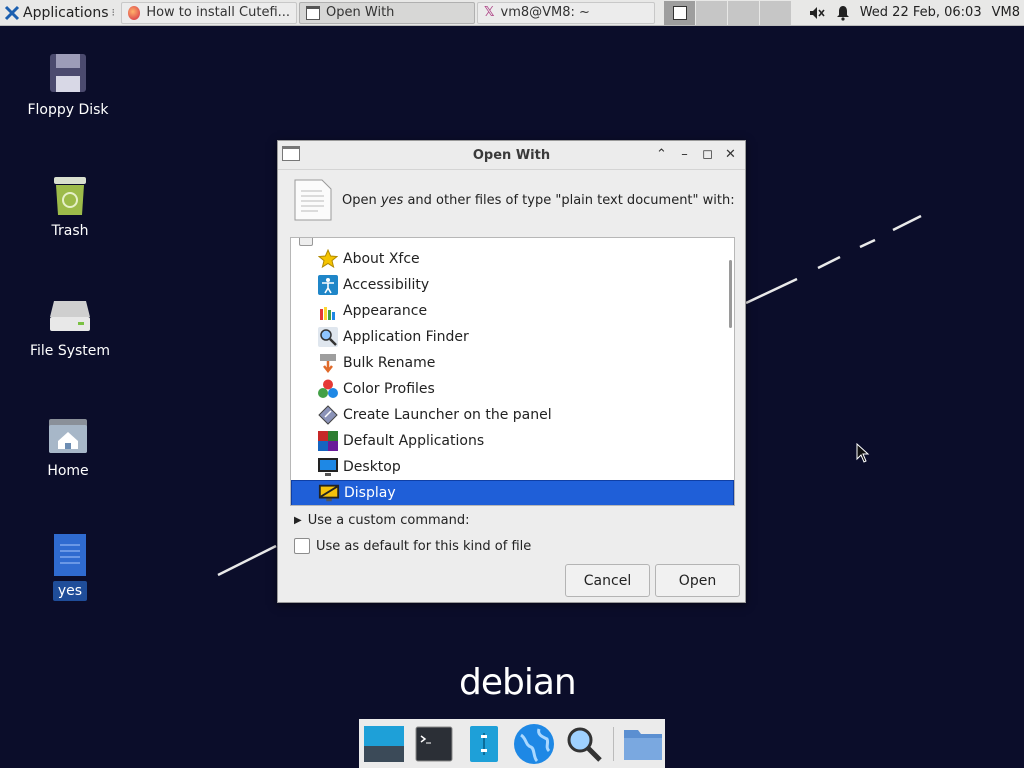 This screenshot has height=768, width=1024. What do you see at coordinates (863, 453) in the screenshot?
I see `mouse-cursor-icon` at bounding box center [863, 453].